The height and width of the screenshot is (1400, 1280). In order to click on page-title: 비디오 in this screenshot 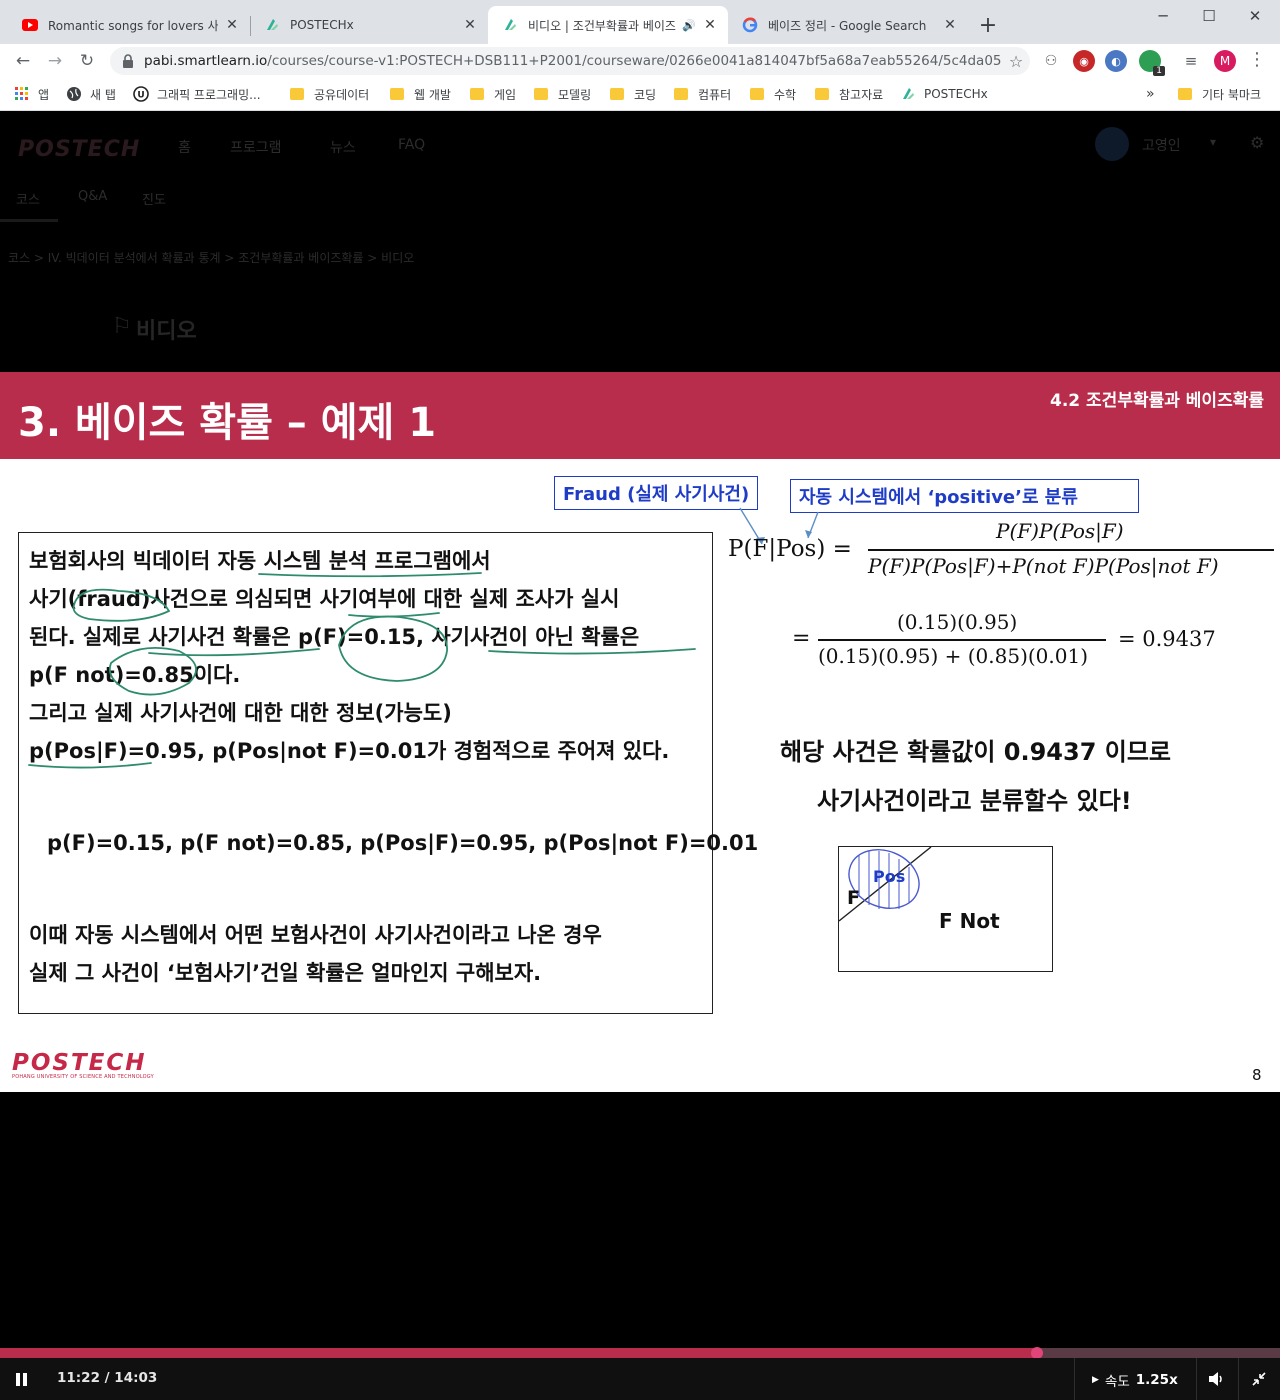, I will do `click(166, 331)`.